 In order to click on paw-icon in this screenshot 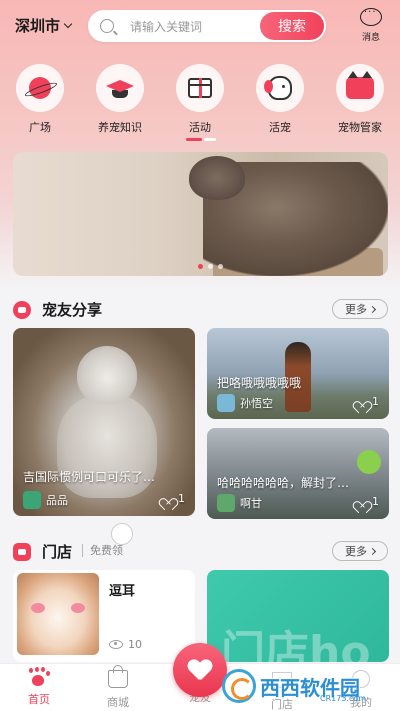, I will do `click(38, 677)`.